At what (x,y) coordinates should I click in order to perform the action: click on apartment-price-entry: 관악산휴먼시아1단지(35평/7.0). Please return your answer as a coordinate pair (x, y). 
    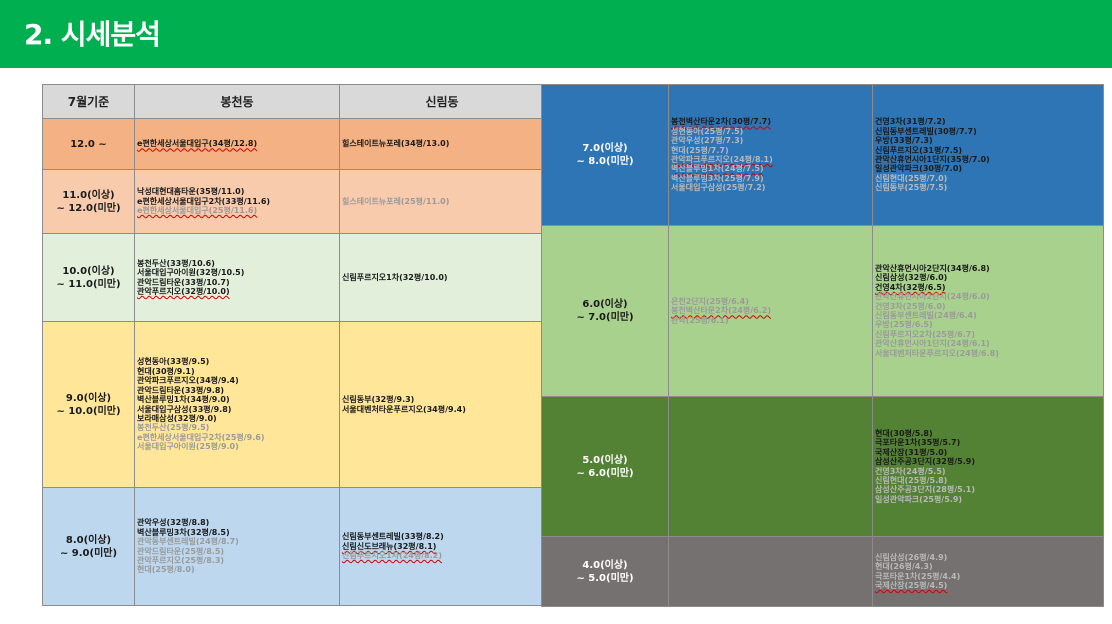
    Looking at the image, I should click on (932, 159).